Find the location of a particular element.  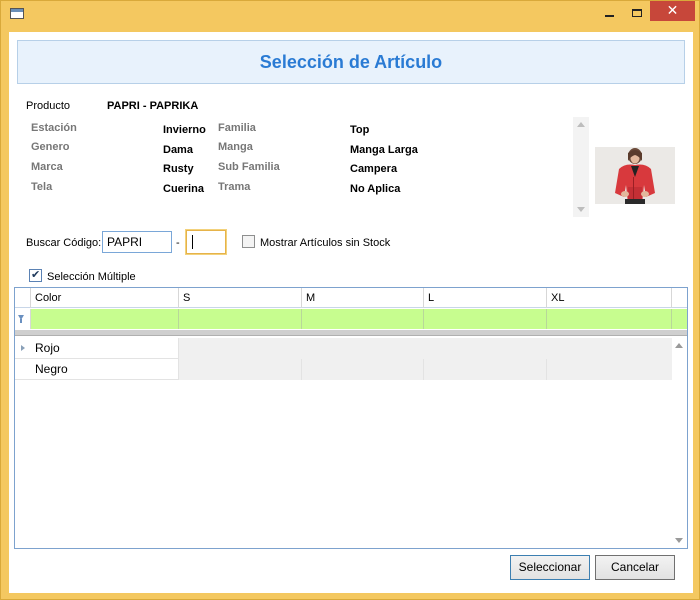

product-image is located at coordinates (635, 175).